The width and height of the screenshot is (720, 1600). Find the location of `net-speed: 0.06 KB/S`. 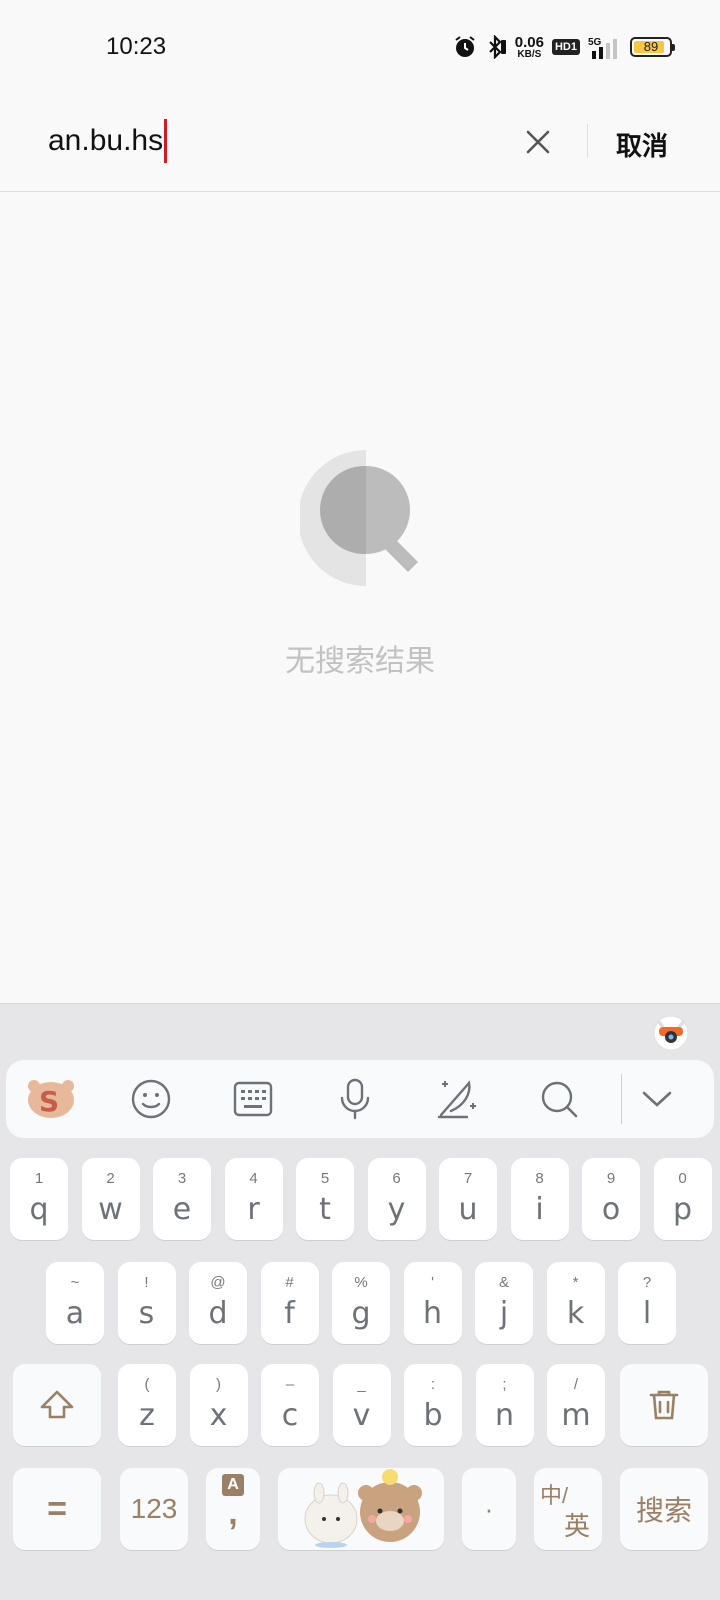

net-speed: 0.06 KB/S is located at coordinates (529, 47).